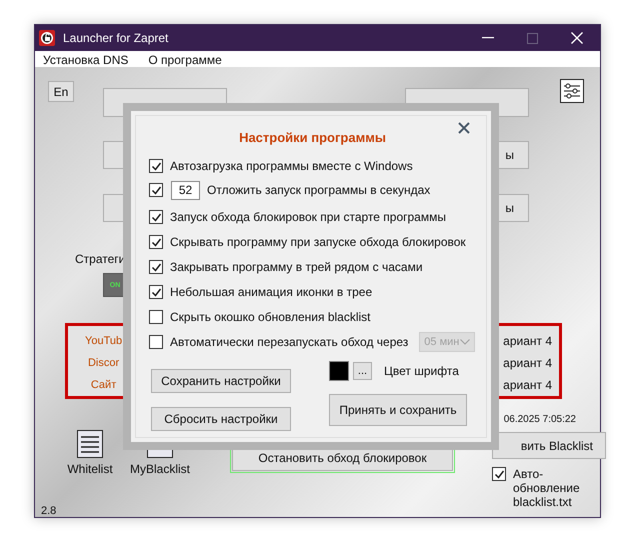 The height and width of the screenshot is (546, 633). I want to click on service-name: YouTub, so click(103, 341).